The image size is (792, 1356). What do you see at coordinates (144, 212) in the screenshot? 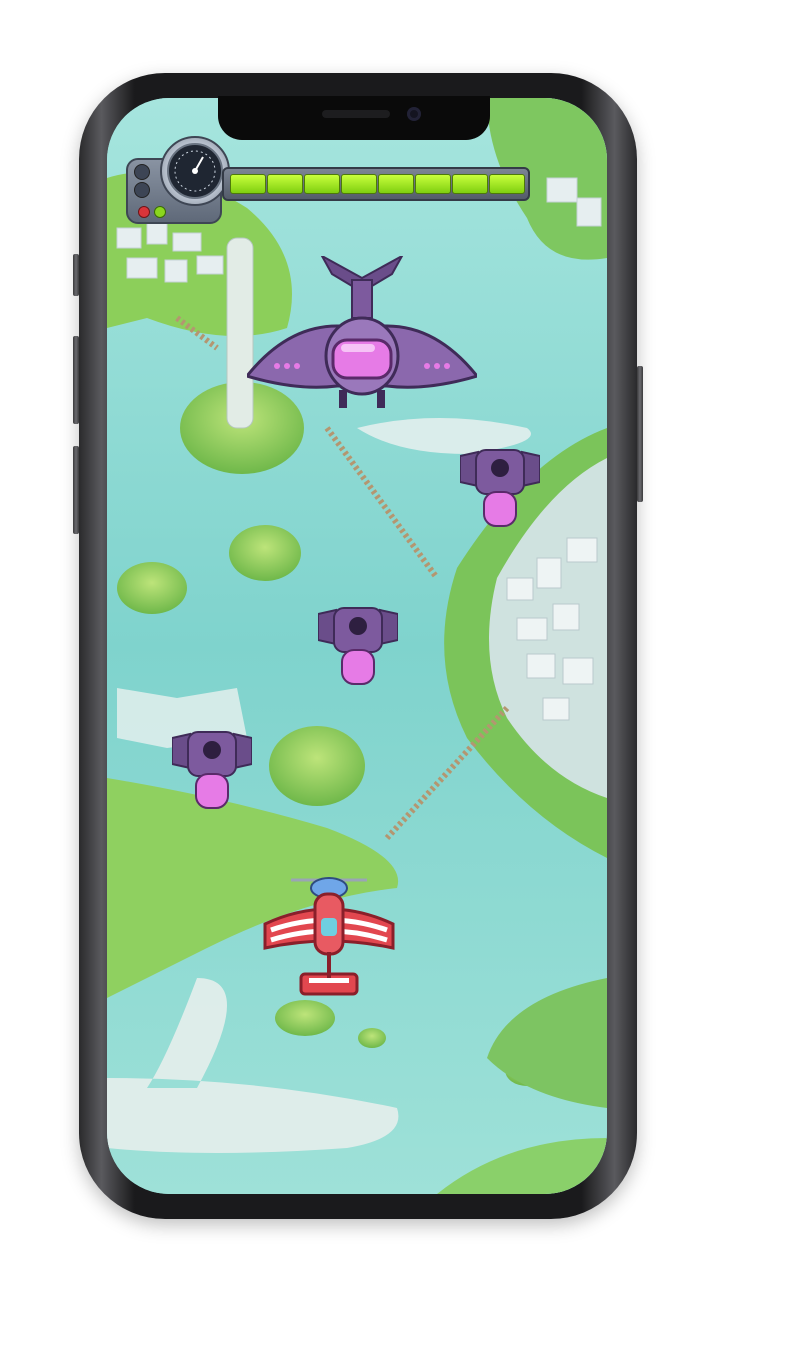
I see `red-light-icon` at bounding box center [144, 212].